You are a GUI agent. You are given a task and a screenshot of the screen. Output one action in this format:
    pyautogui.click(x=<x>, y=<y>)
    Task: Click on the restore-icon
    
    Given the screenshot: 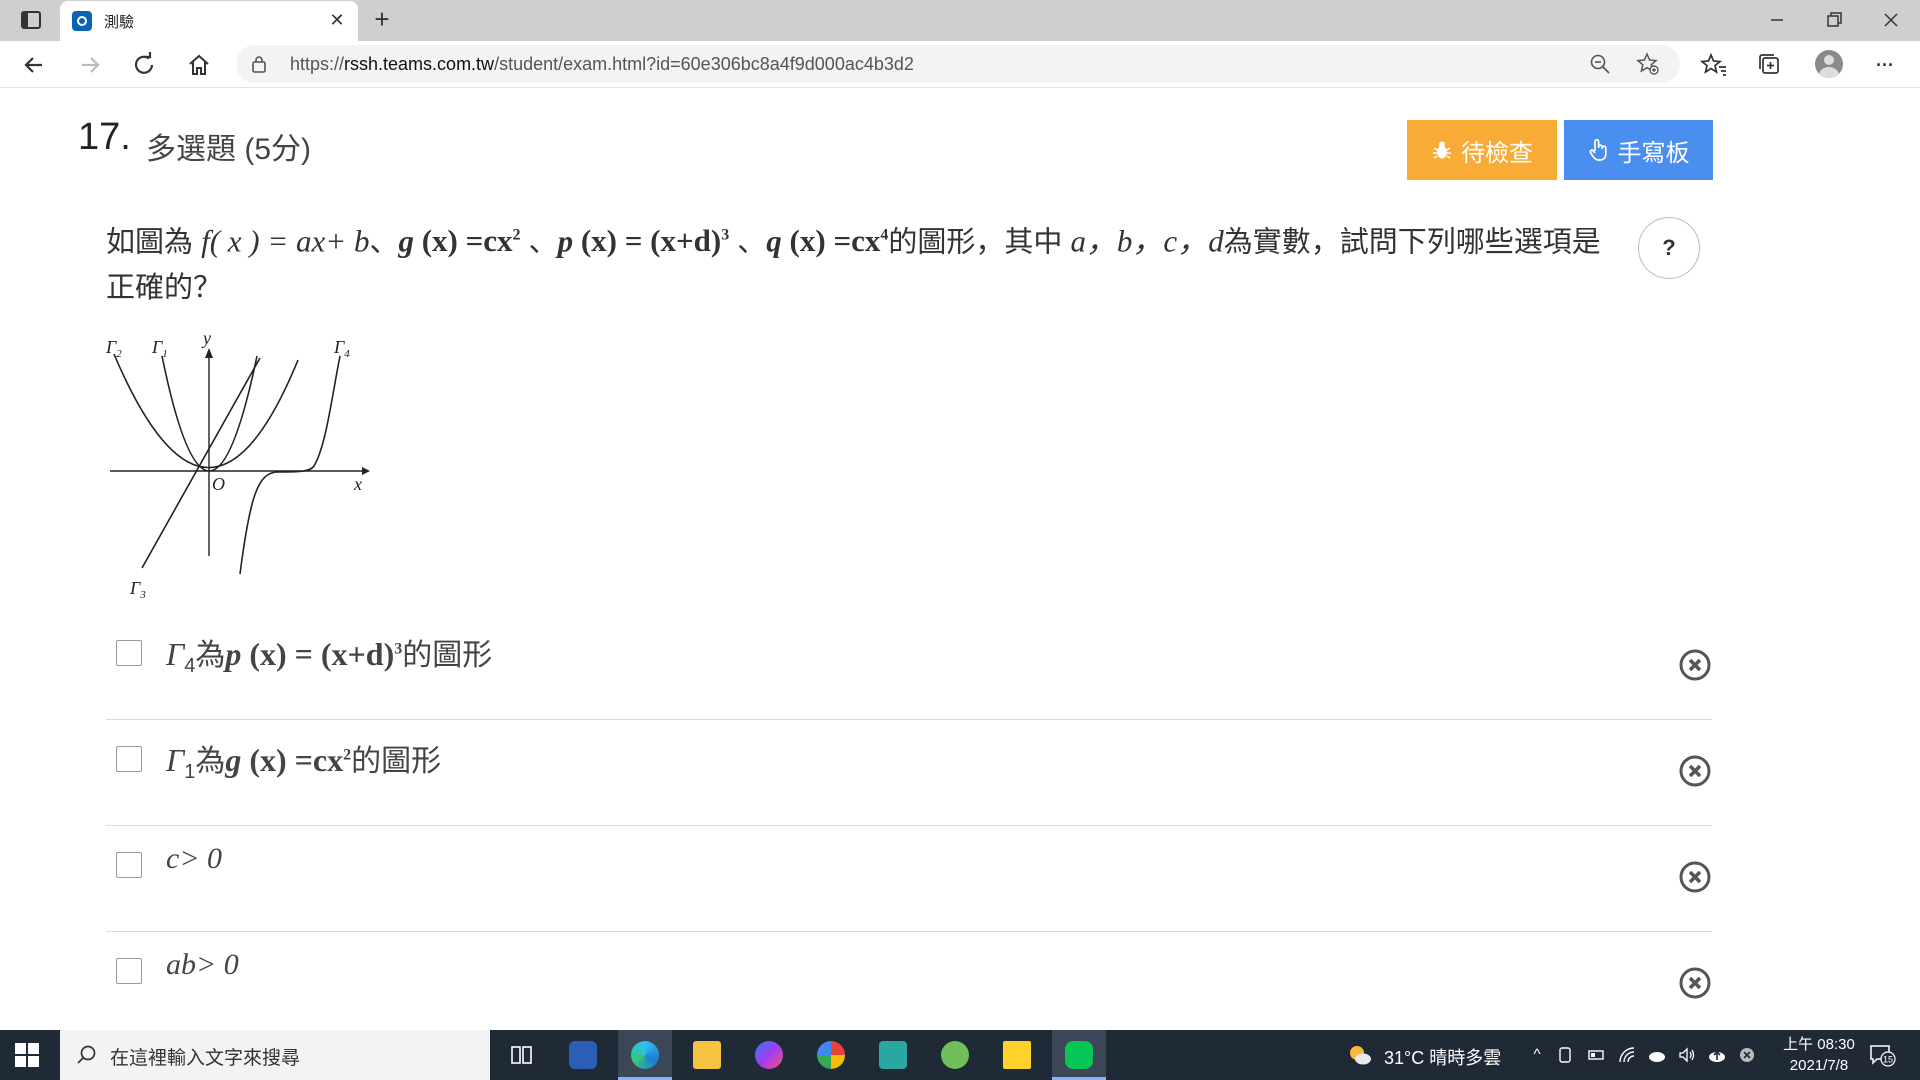 What is the action you would take?
    pyautogui.click(x=1833, y=20)
    